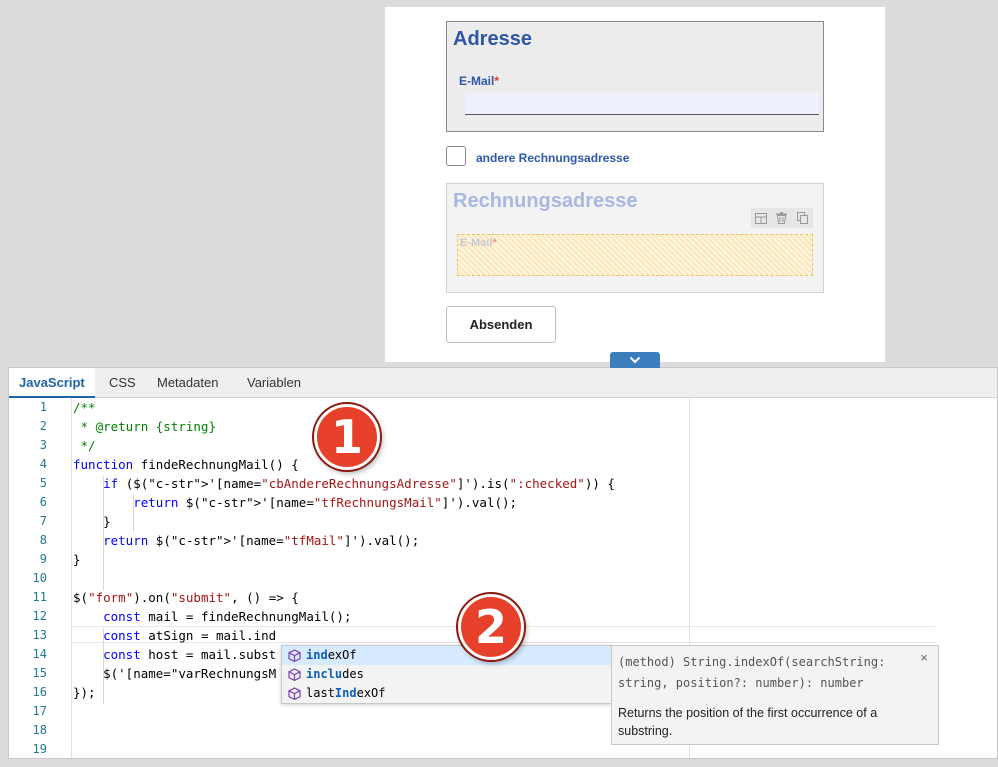 The width and height of the screenshot is (998, 767). What do you see at coordinates (324, 674) in the screenshot?
I see `suggestion-match: inclu` at bounding box center [324, 674].